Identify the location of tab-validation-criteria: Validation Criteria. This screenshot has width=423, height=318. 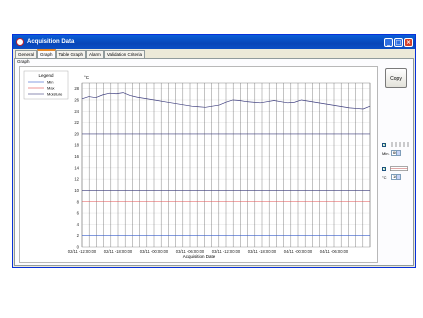
(124, 54).